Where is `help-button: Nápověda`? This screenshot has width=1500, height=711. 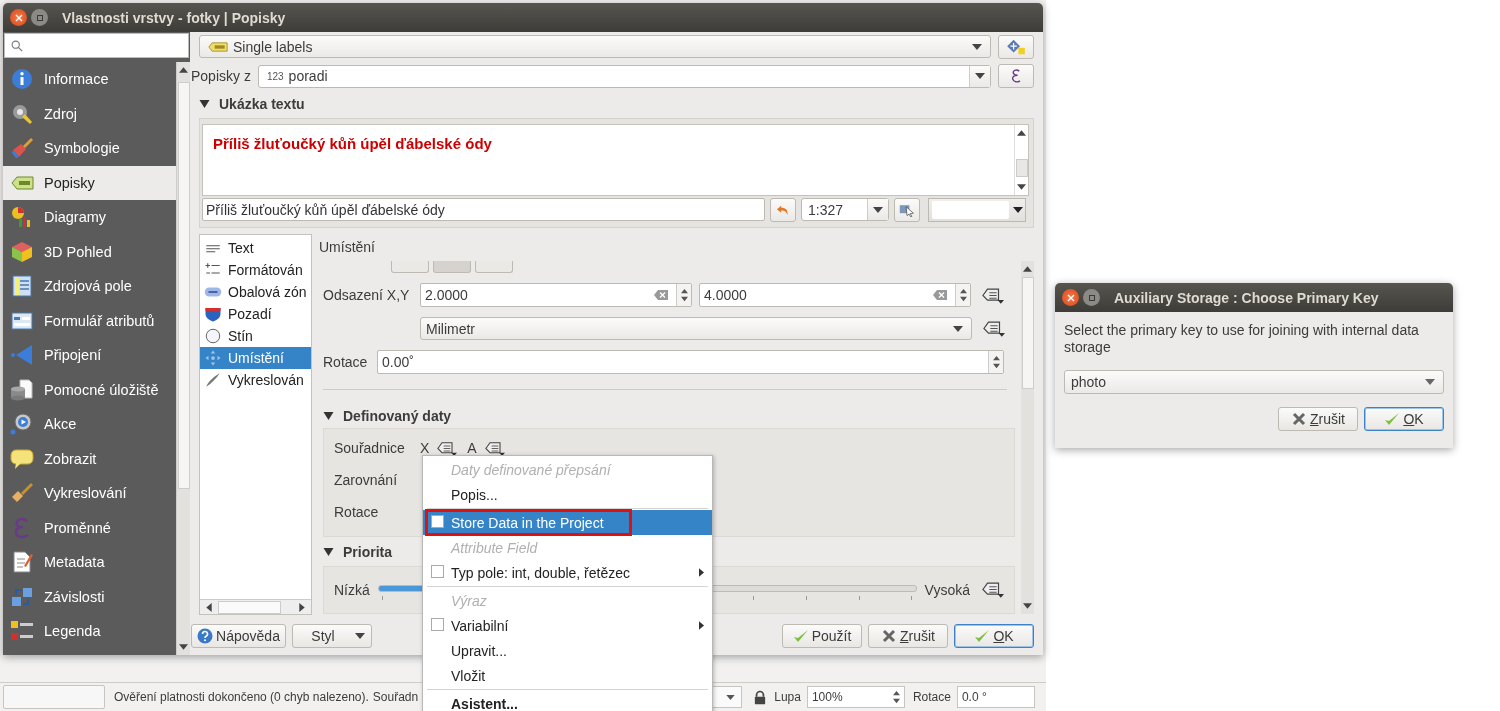
help-button: Nápověda is located at coordinates (238, 636).